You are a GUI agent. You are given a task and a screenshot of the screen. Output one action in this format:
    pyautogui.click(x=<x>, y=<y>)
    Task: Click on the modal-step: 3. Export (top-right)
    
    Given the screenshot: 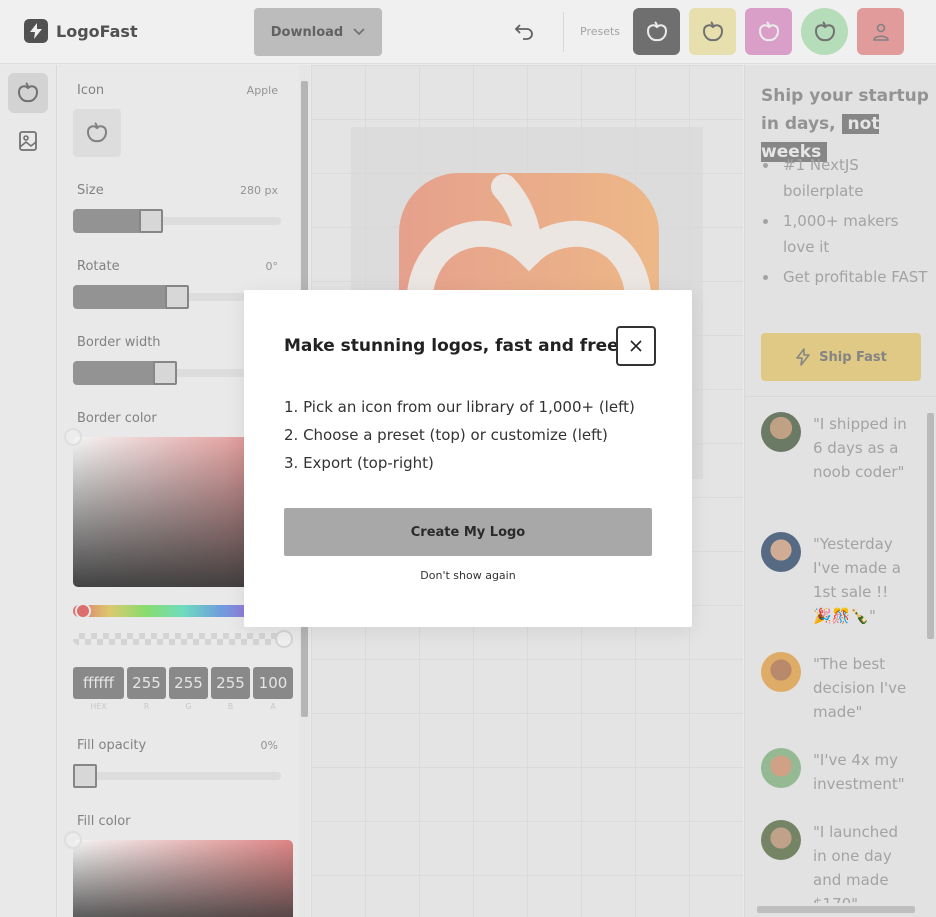 What is the action you would take?
    pyautogui.click(x=359, y=463)
    